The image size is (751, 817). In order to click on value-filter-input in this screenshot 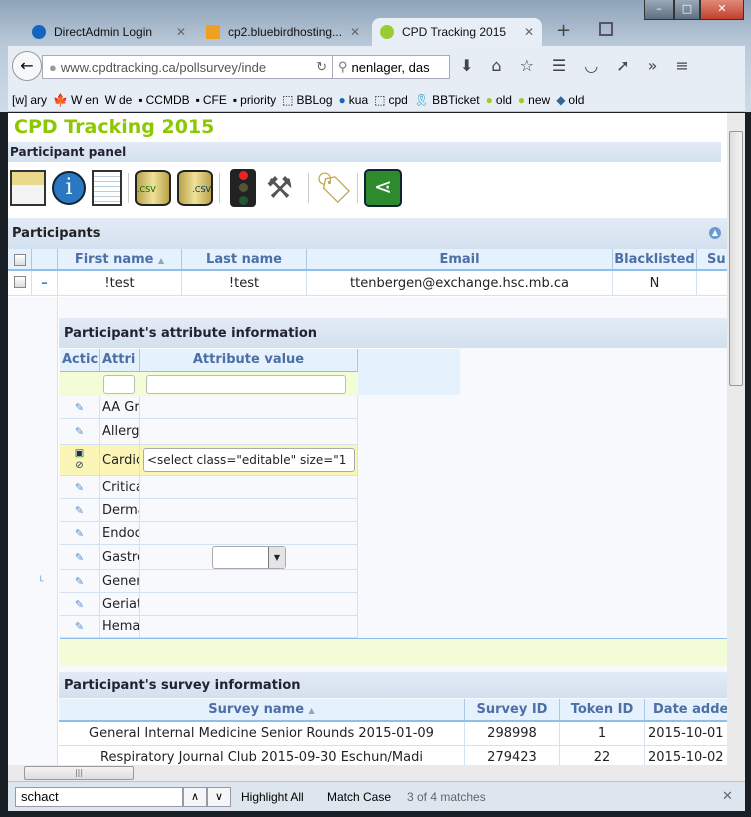, I will do `click(246, 384)`.